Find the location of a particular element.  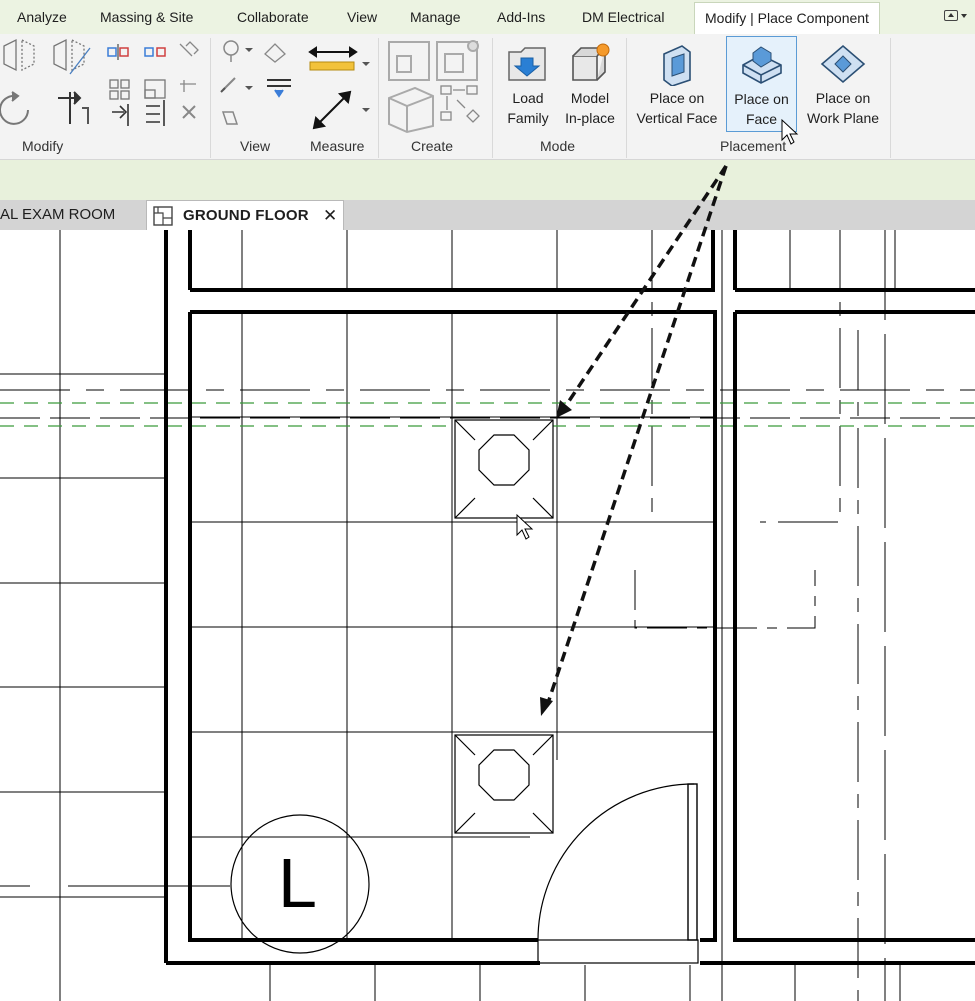

vertical-face-icon is located at coordinates (677, 65).